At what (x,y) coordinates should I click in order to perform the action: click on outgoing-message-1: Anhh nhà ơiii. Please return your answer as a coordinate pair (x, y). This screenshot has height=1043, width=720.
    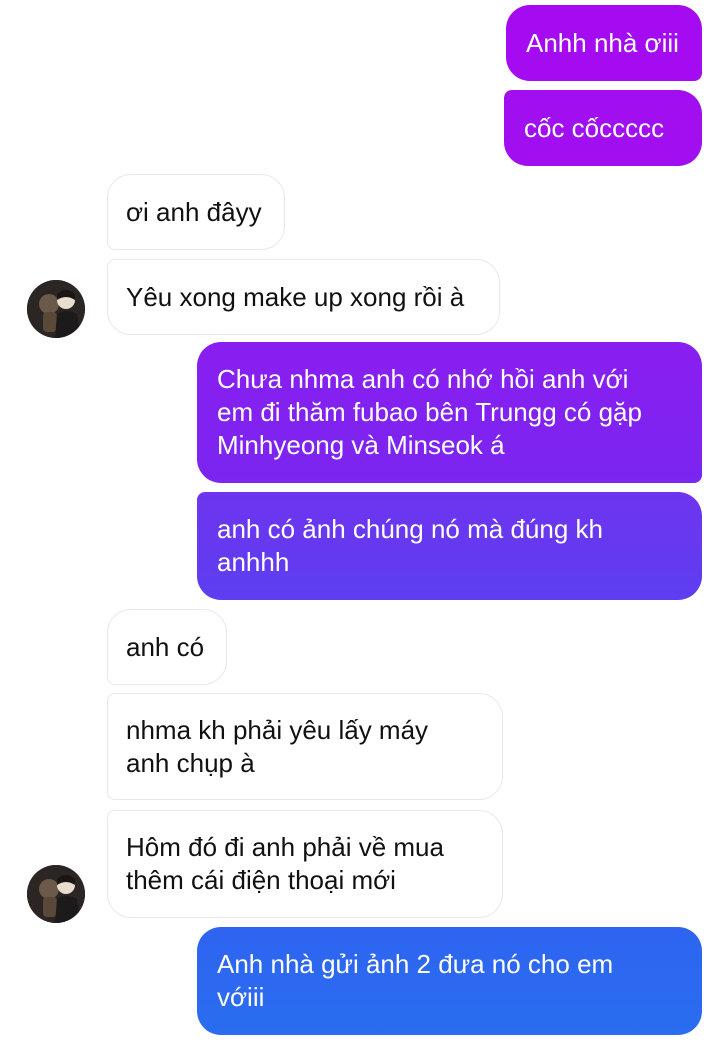
    Looking at the image, I should click on (604, 43).